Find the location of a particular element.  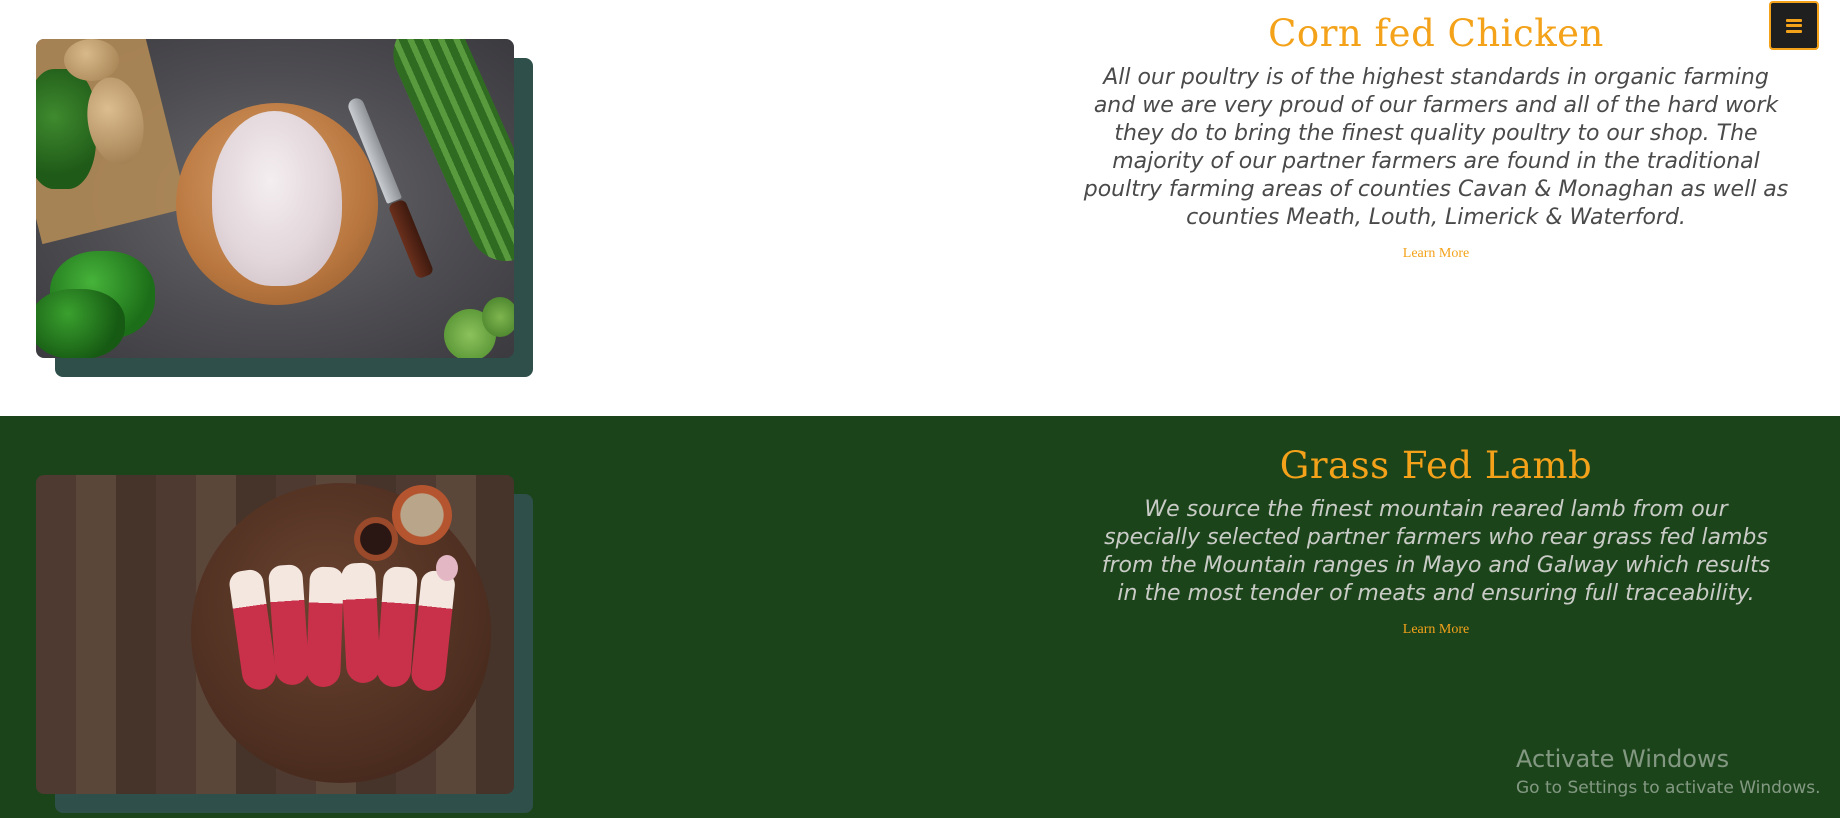

pepper-bowl is located at coordinates (376, 539).